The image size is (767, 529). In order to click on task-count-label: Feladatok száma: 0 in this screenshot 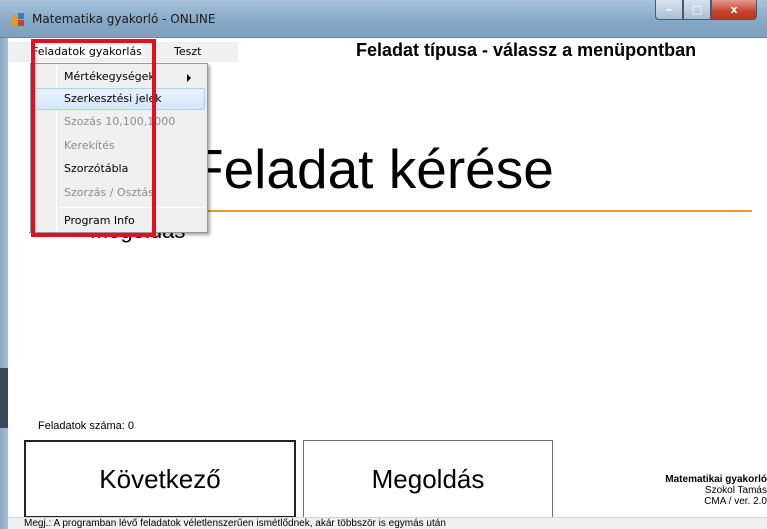, I will do `click(86, 426)`.